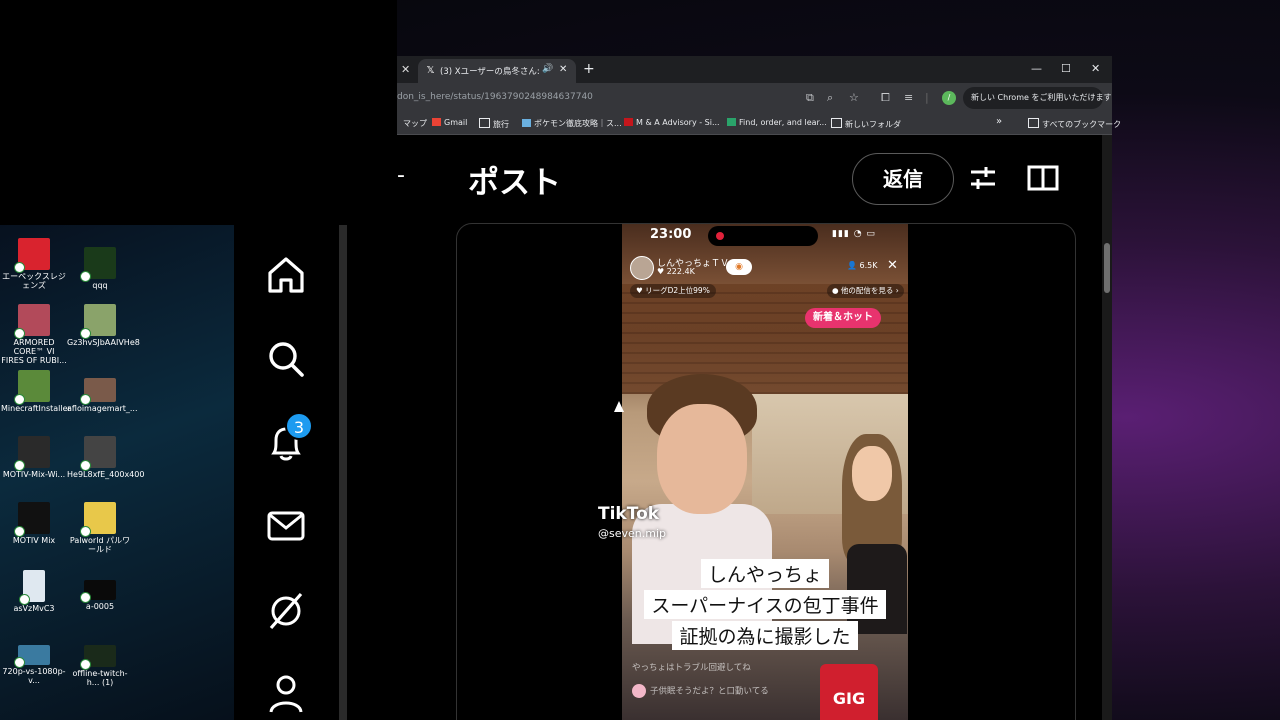 The height and width of the screenshot is (720, 1280). Describe the element at coordinates (885, 98) in the screenshot. I see `extensions-icon: ⧠` at that location.